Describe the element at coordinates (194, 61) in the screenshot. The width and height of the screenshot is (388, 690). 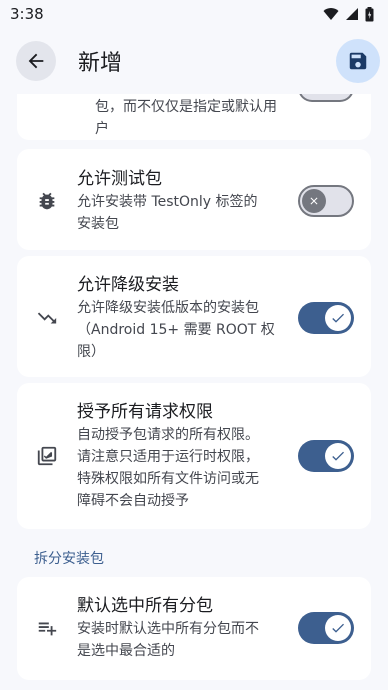
I see `top-app-bar: 新增` at that location.